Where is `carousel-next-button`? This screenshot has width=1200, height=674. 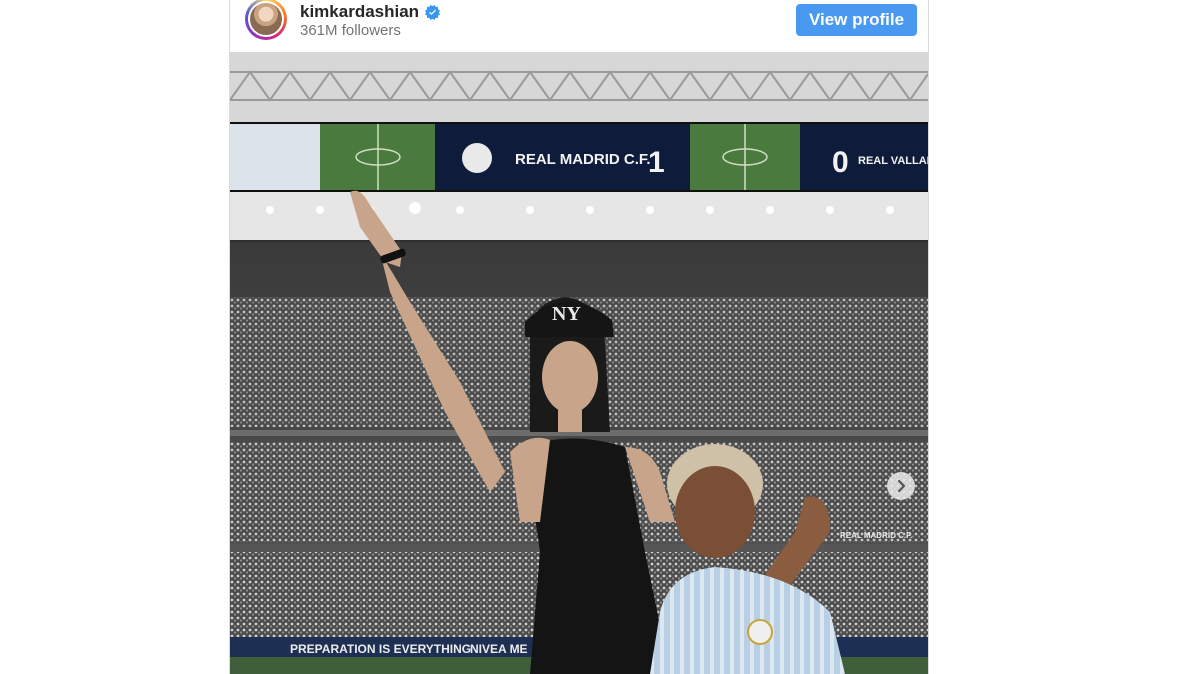 carousel-next-button is located at coordinates (901, 486).